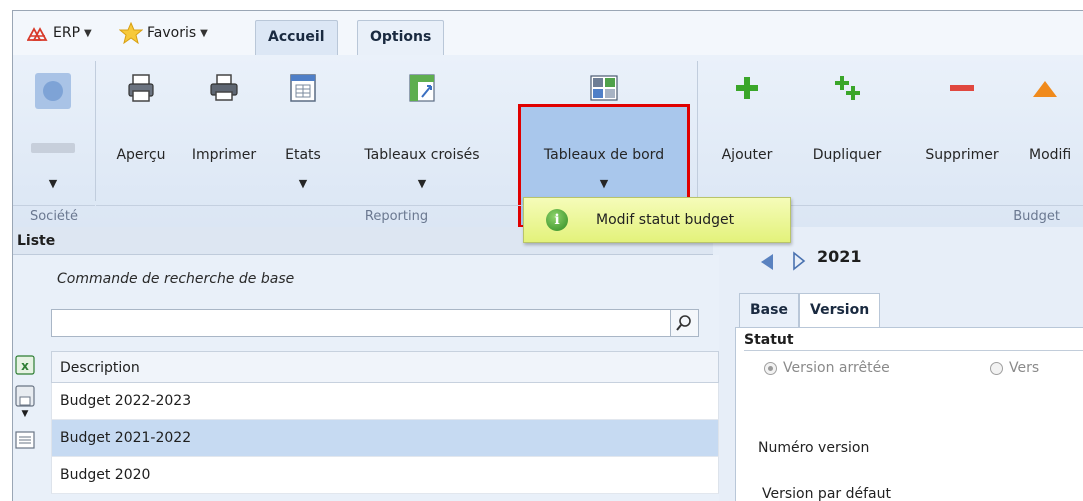 The width and height of the screenshot is (1083, 501). I want to click on radio-version-other: Vers, so click(1014, 368).